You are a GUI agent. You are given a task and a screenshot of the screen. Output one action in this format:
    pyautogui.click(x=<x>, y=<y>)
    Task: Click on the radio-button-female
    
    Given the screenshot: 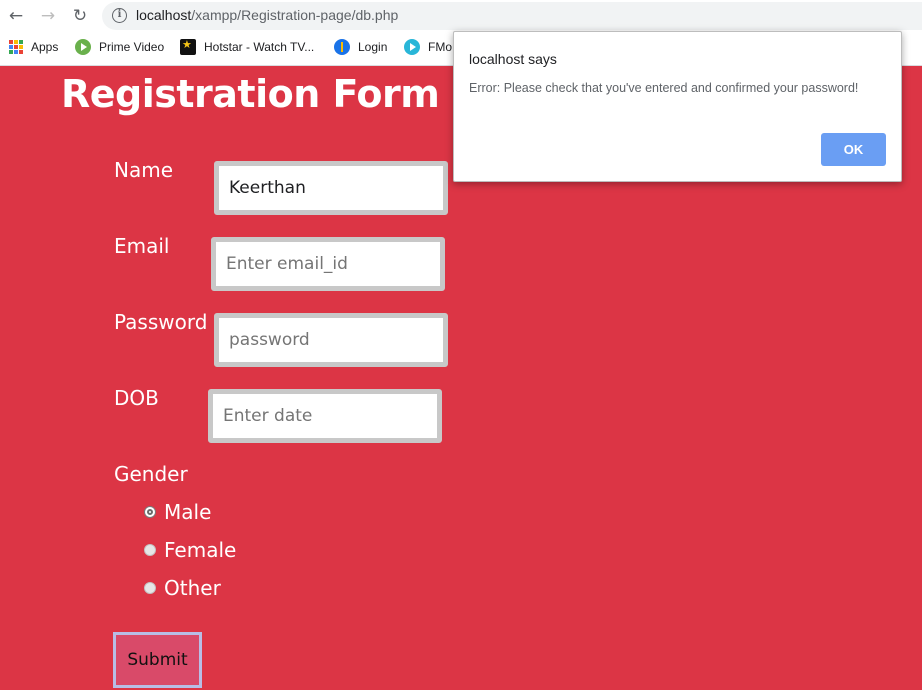 What is the action you would take?
    pyautogui.click(x=150, y=550)
    